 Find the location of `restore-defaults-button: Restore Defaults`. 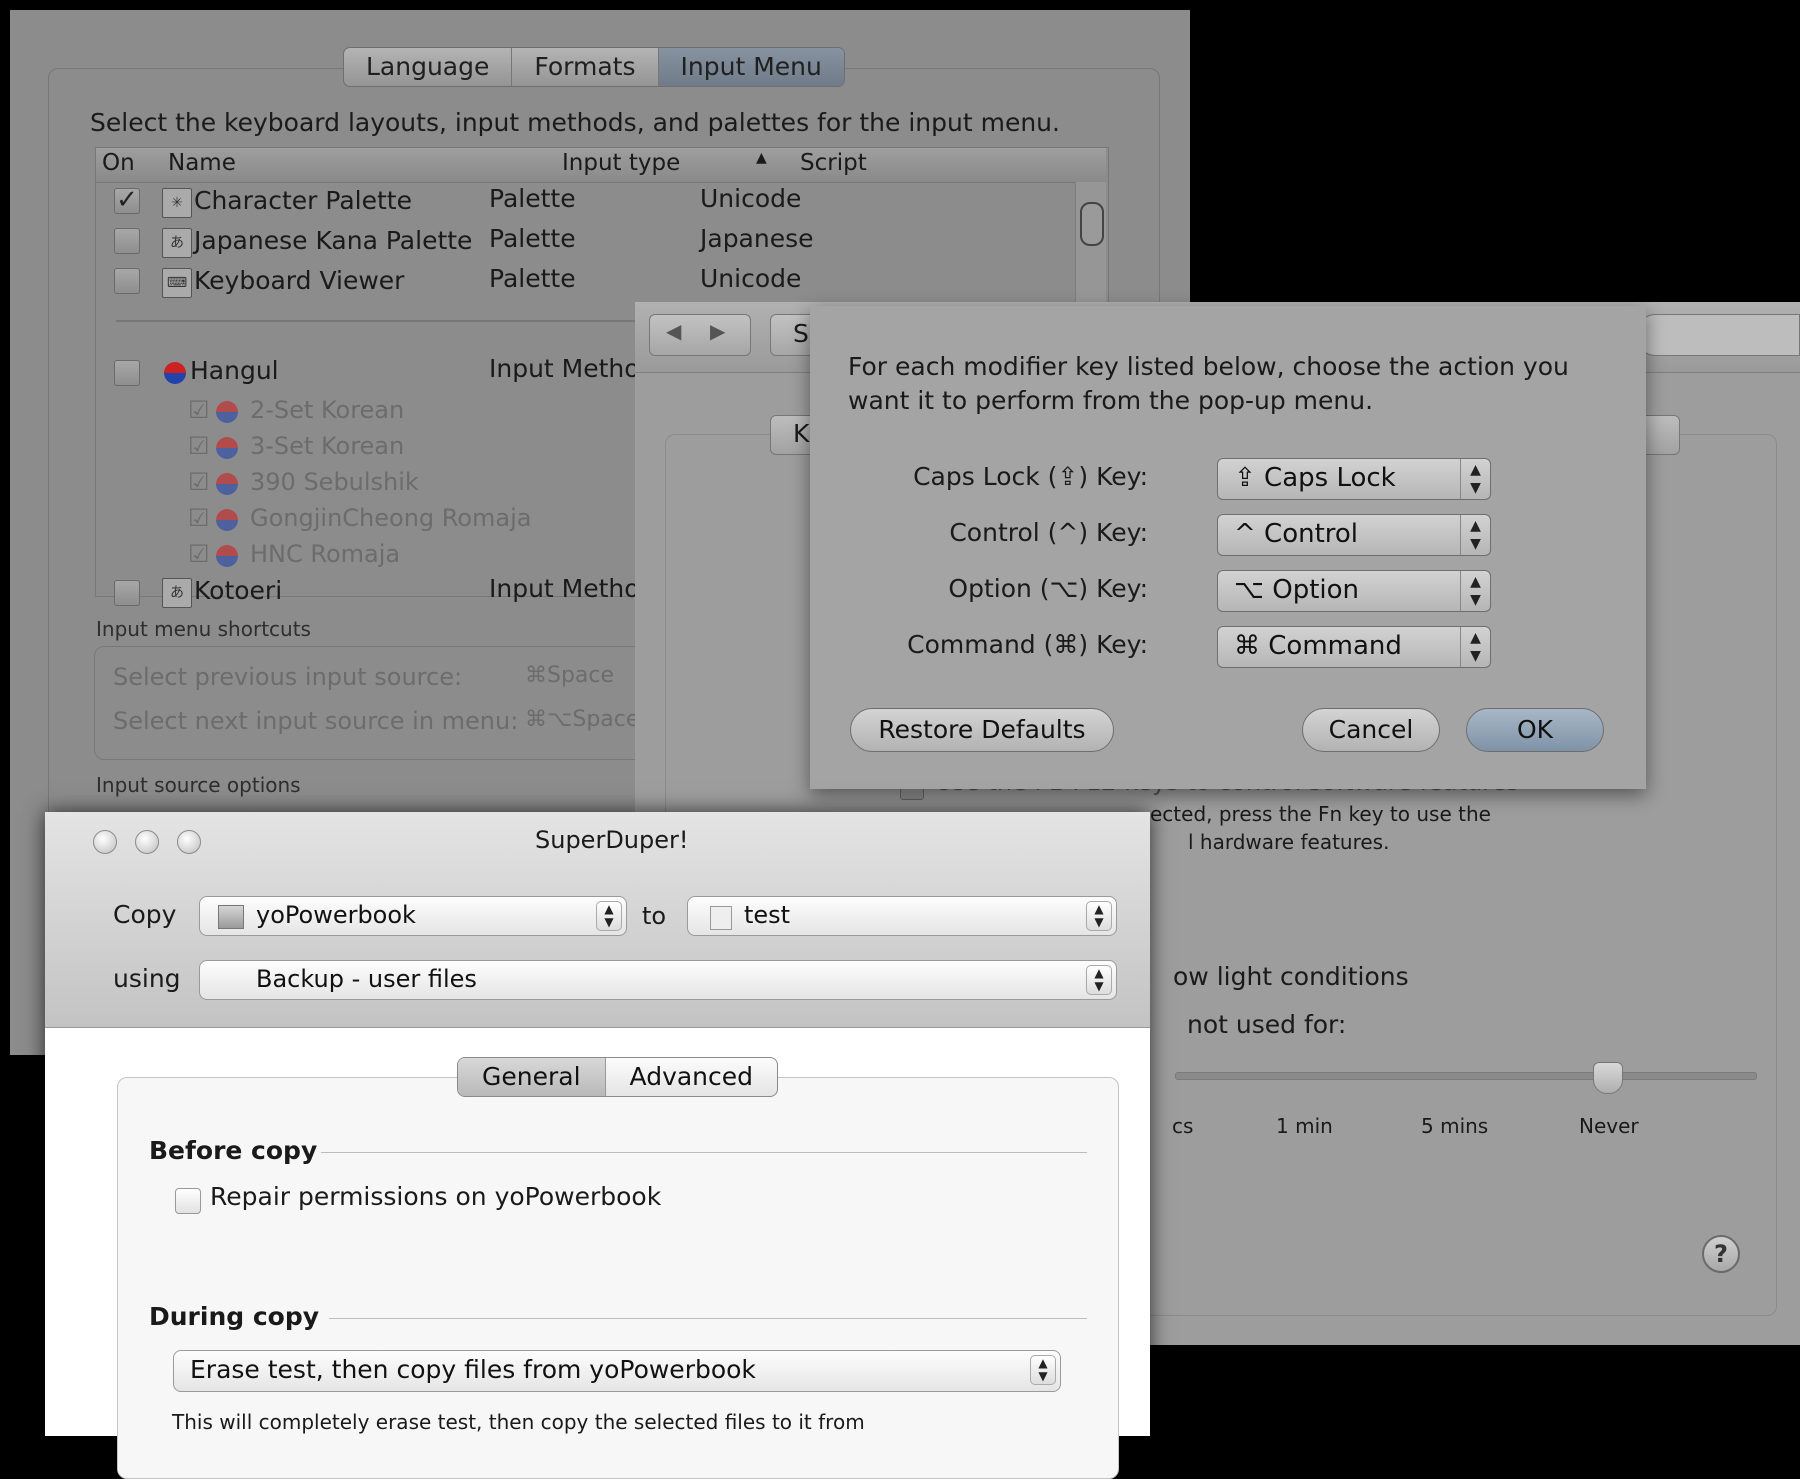

restore-defaults-button: Restore Defaults is located at coordinates (982, 730).